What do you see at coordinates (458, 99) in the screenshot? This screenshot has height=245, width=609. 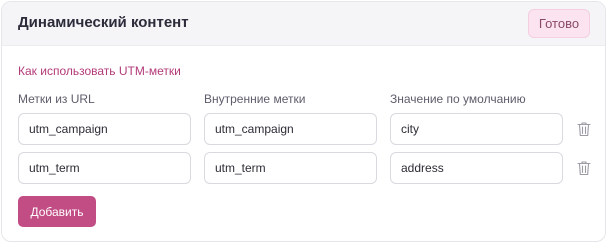 I see `default-value-column-label: Значение по умолчанию` at bounding box center [458, 99].